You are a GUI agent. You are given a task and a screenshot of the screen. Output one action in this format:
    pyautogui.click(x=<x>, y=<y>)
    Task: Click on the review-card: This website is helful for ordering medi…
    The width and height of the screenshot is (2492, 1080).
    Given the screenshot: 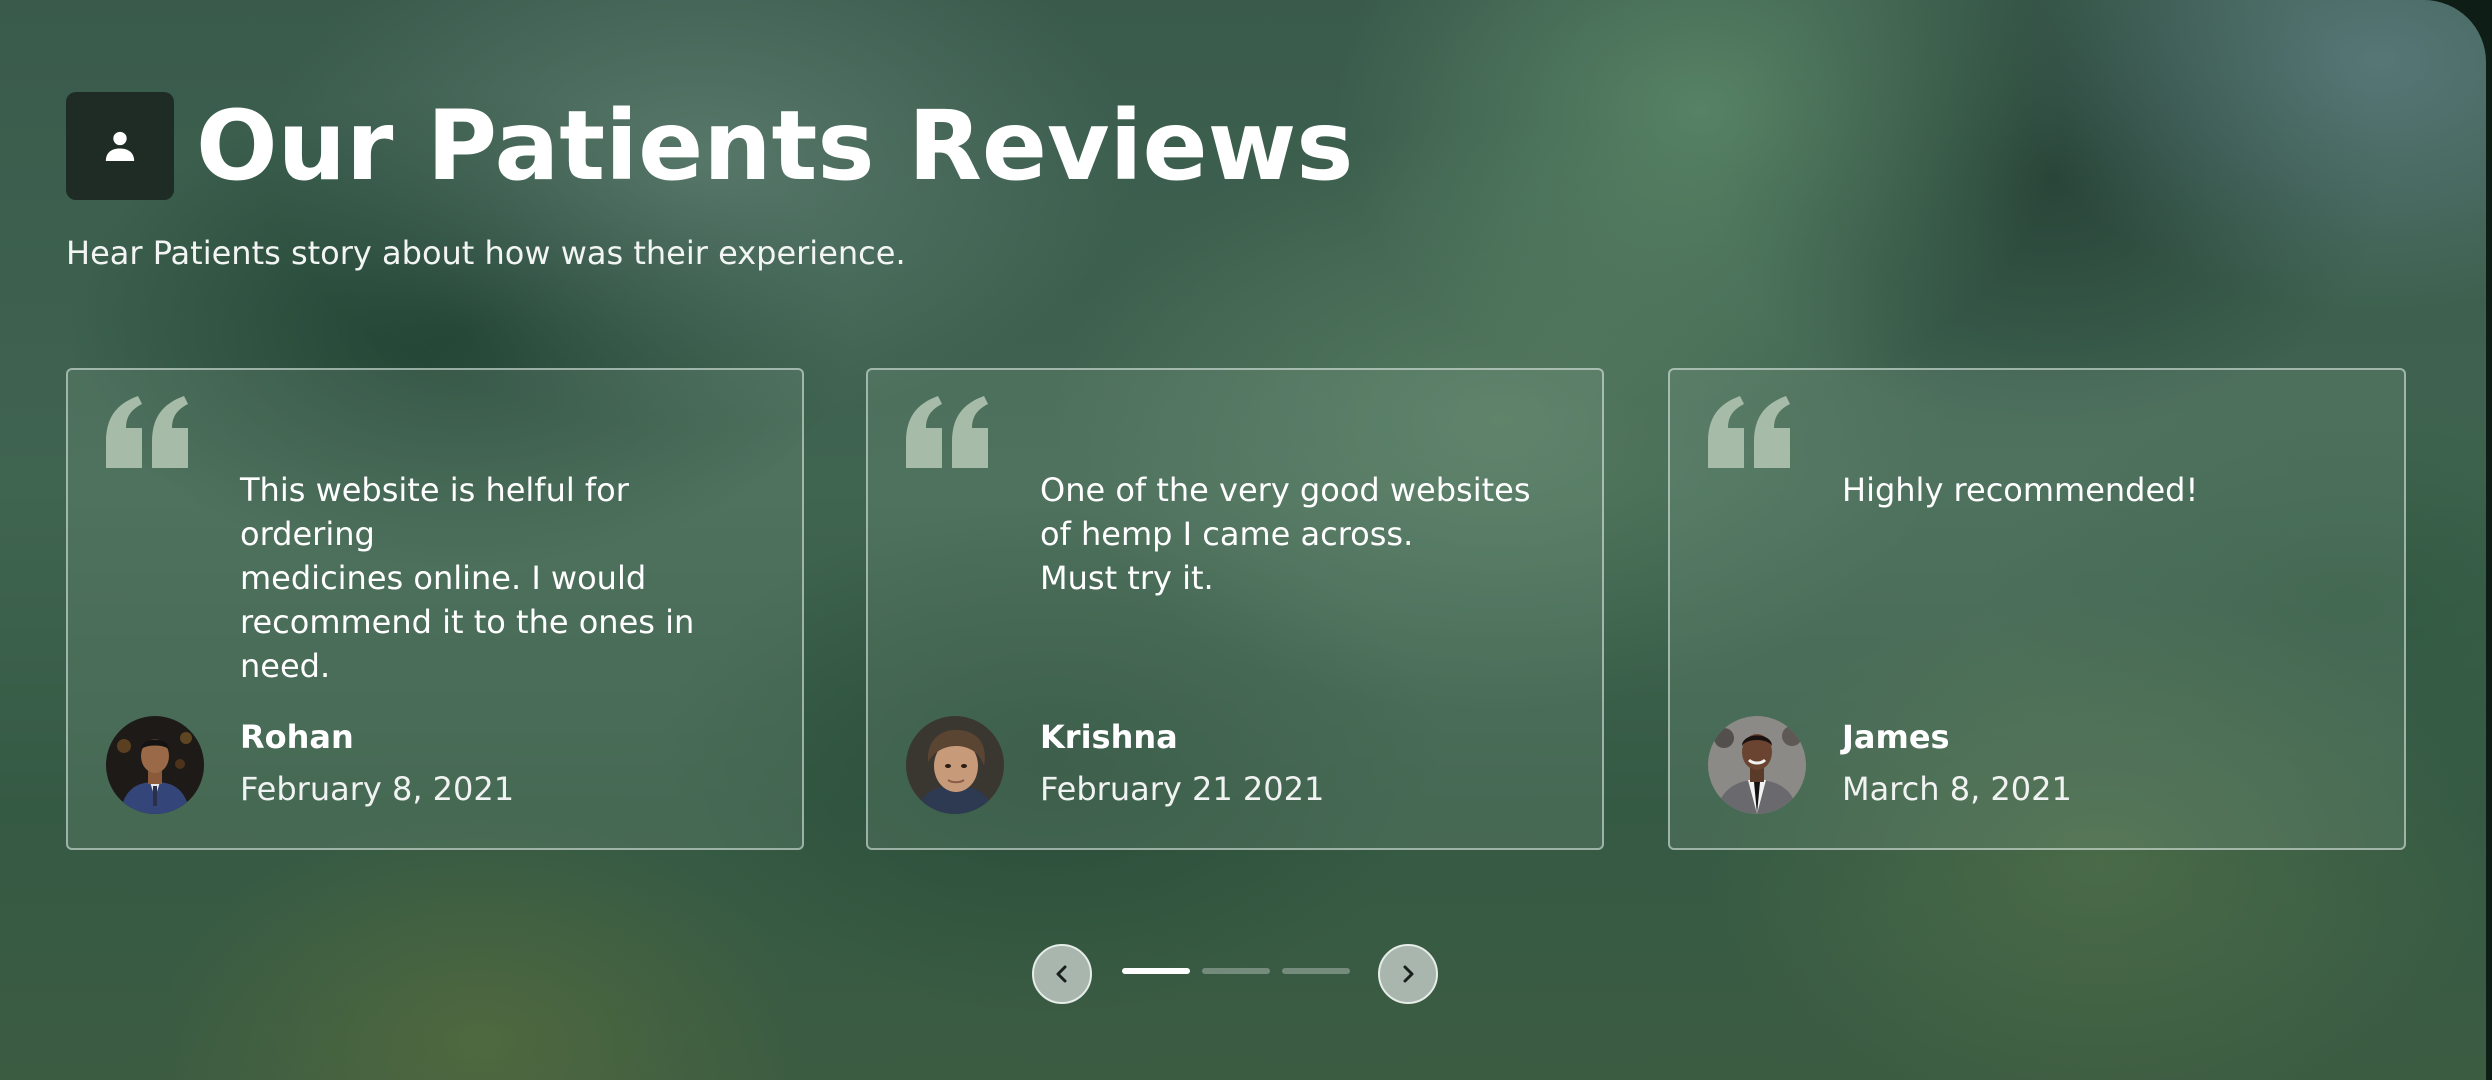 What is the action you would take?
    pyautogui.click(x=435, y=609)
    